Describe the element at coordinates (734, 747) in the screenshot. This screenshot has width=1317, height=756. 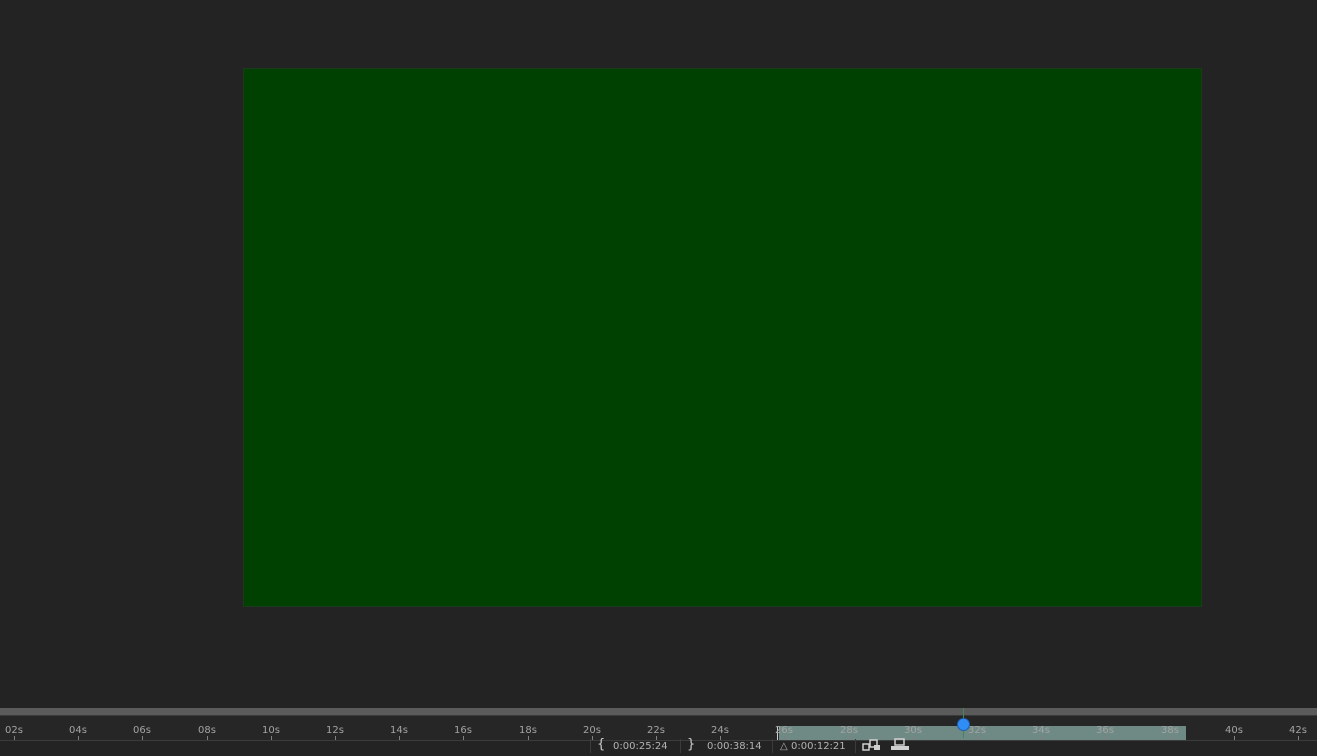
I see `work-area-end-time: 0:00:38:14` at that location.